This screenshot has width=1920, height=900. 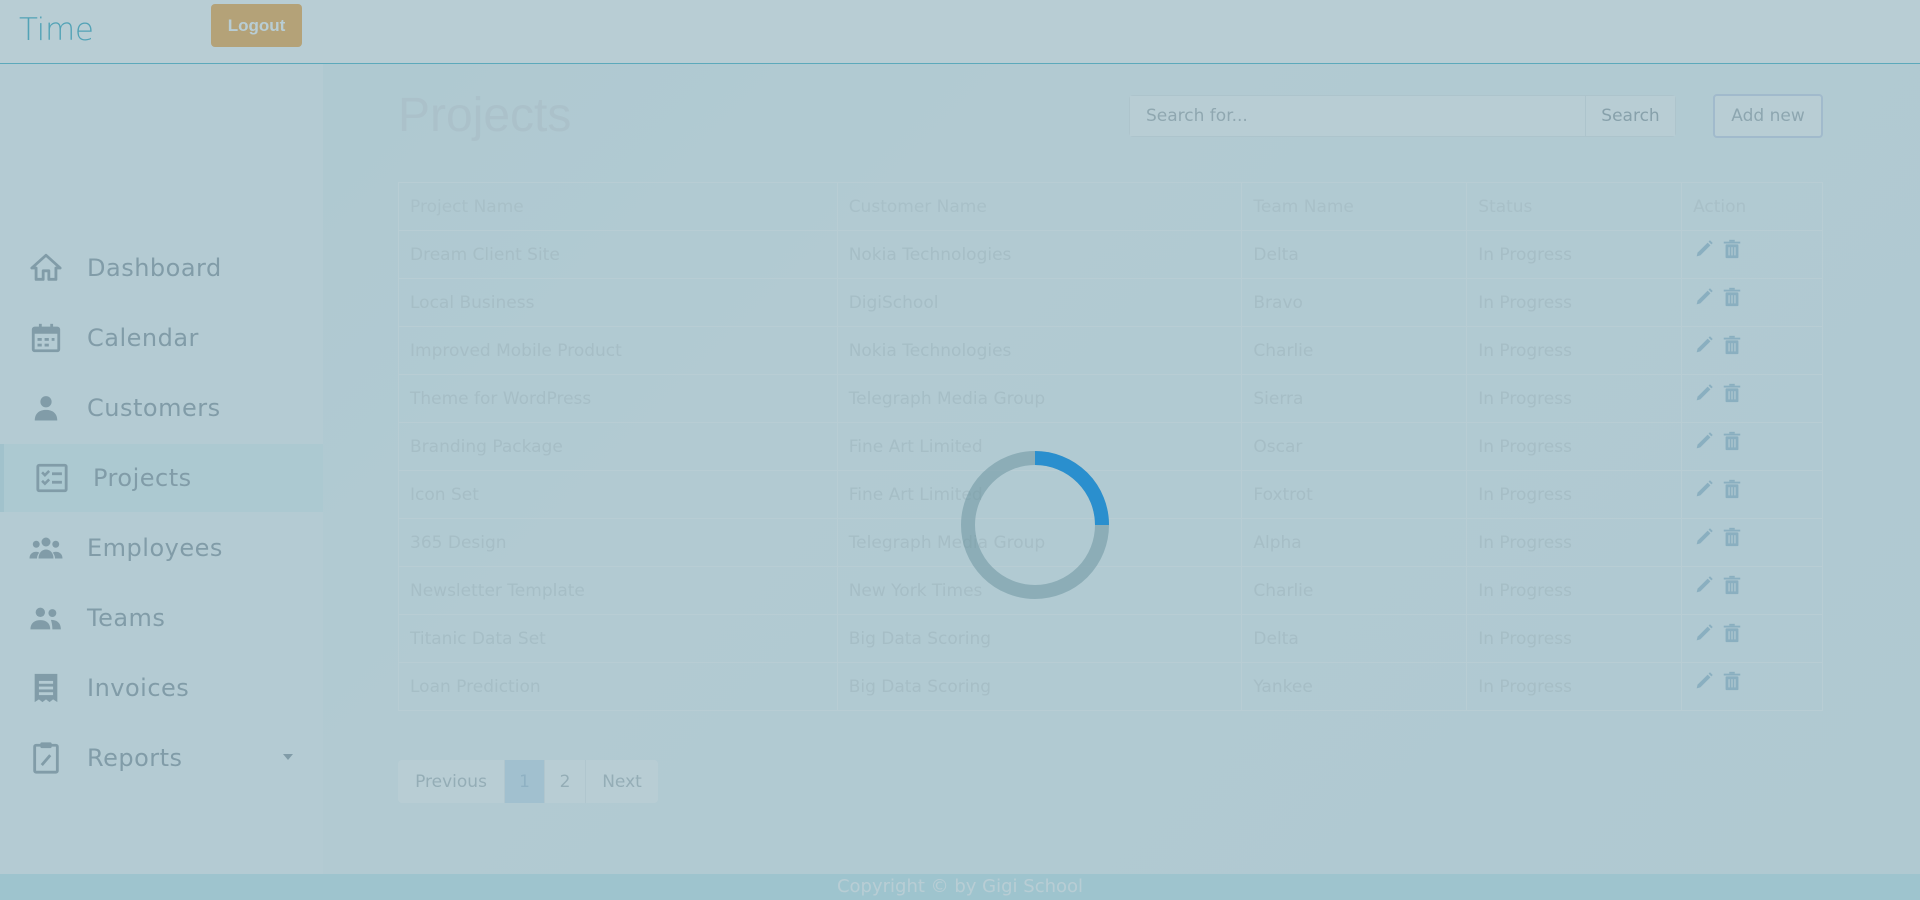 I want to click on team-name-cell: Alpha, so click(x=1354, y=542).